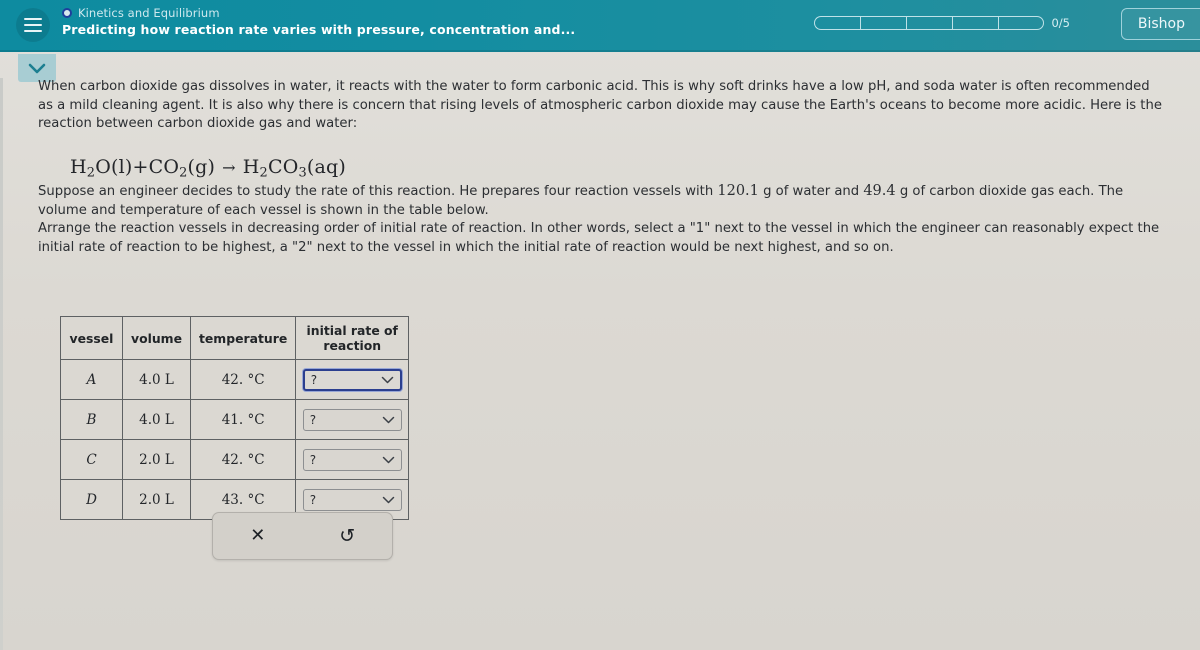 This screenshot has width=1200, height=650. What do you see at coordinates (352, 338) in the screenshot?
I see `column-header-rate: initial rate of reaction` at bounding box center [352, 338].